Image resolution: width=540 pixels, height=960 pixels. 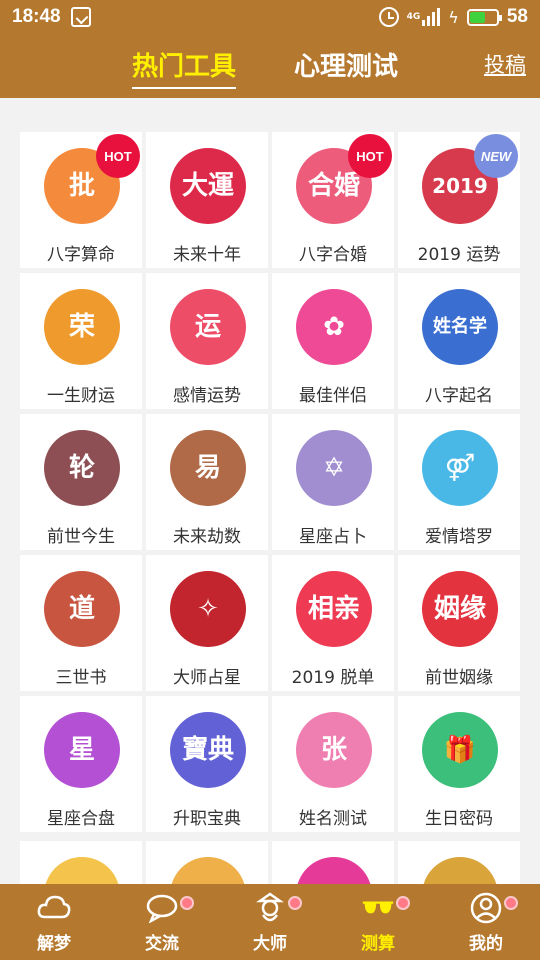 I want to click on nav-item-1: 交流, so click(x=162, y=922).